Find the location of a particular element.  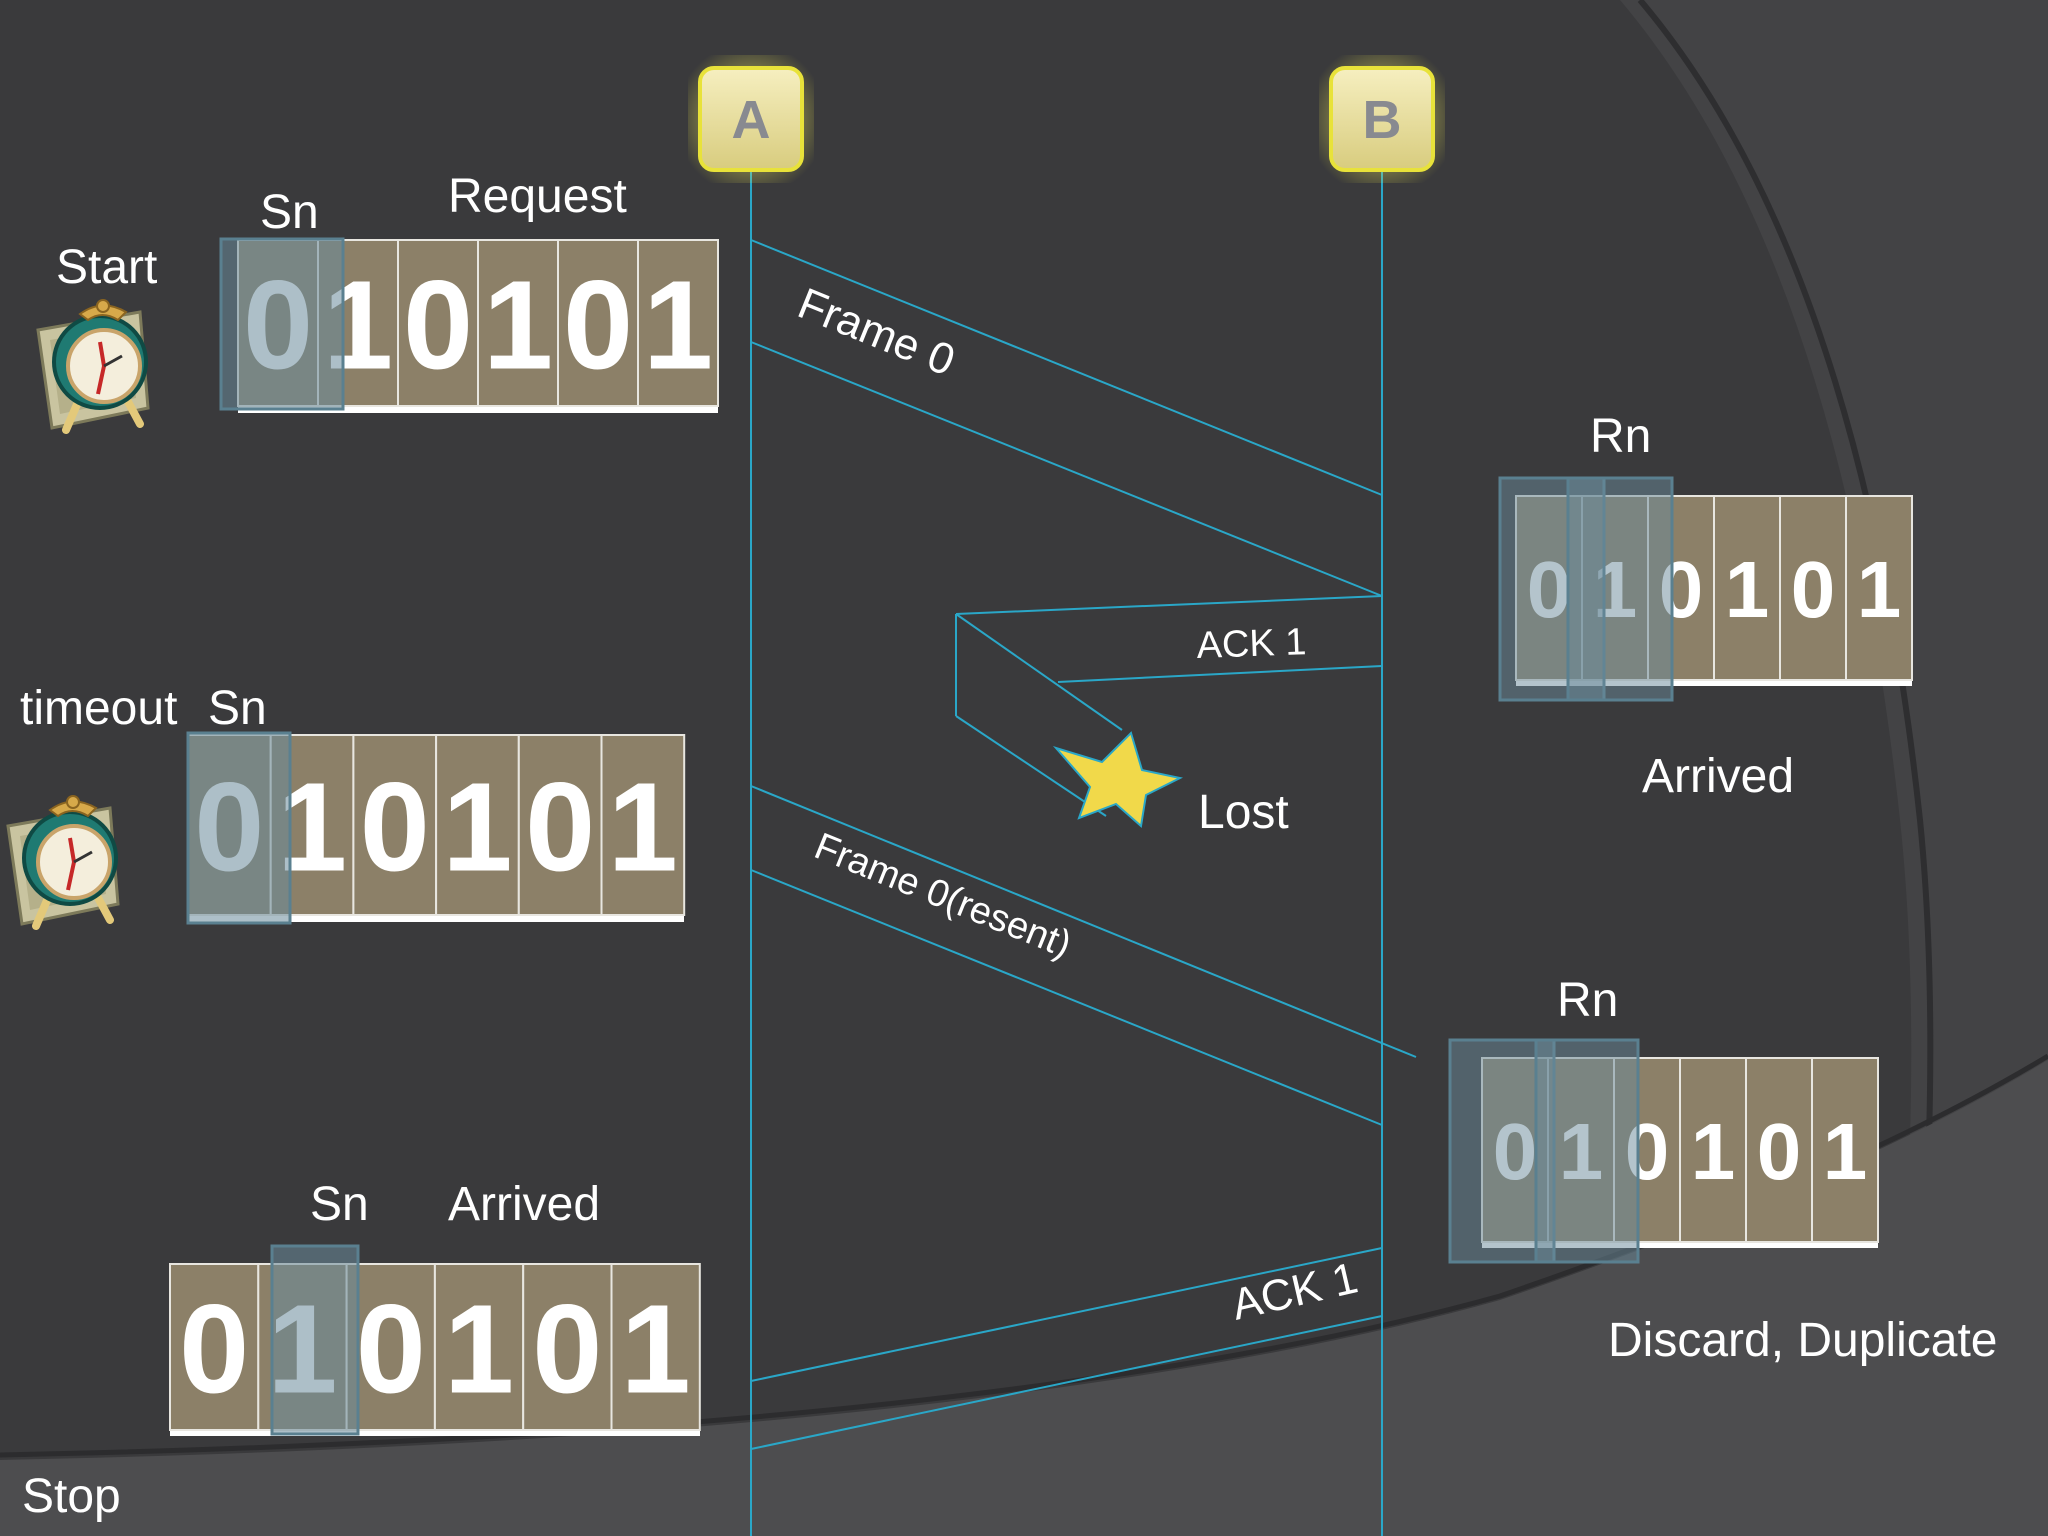

sender-start-group: Start Sn Request 010101 is located at coordinates (378, 300).